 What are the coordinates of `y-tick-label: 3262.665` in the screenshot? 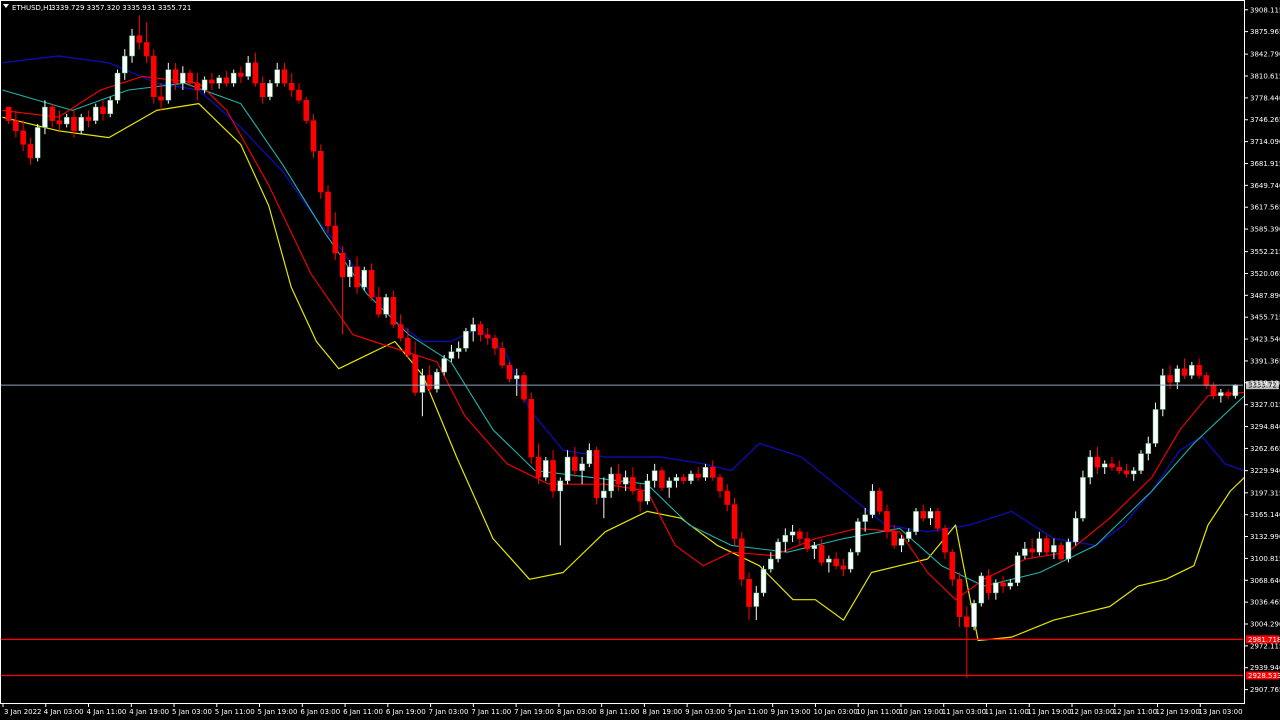 It's located at (1265, 449).